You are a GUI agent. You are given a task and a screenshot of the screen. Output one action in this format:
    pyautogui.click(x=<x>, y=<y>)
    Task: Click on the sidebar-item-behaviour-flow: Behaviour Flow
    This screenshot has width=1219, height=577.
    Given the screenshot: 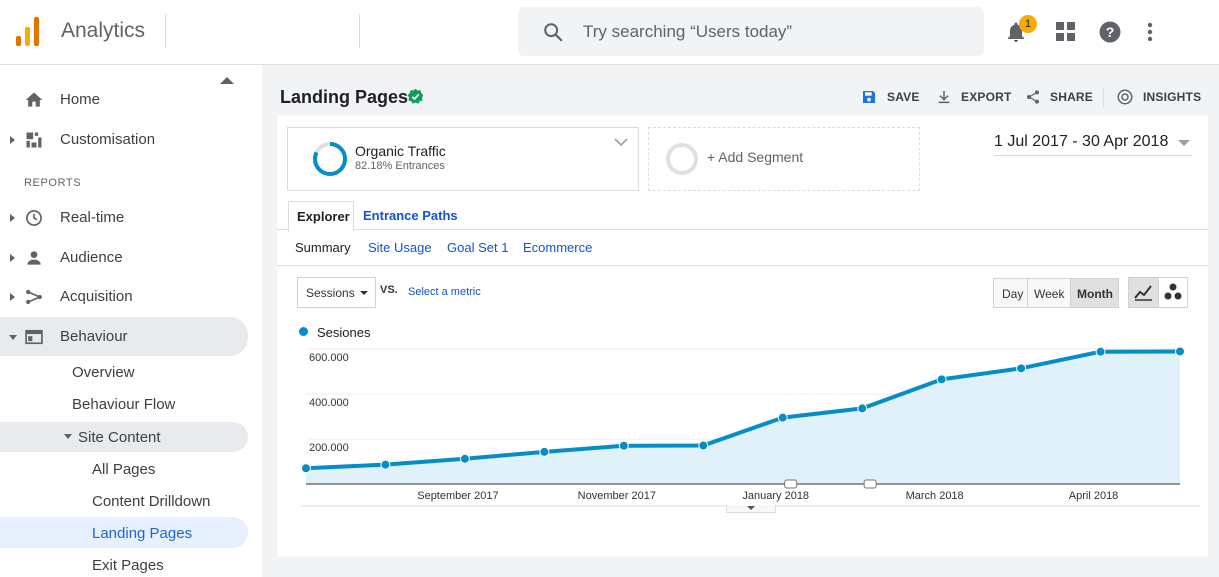 What is the action you would take?
    pyautogui.click(x=124, y=404)
    